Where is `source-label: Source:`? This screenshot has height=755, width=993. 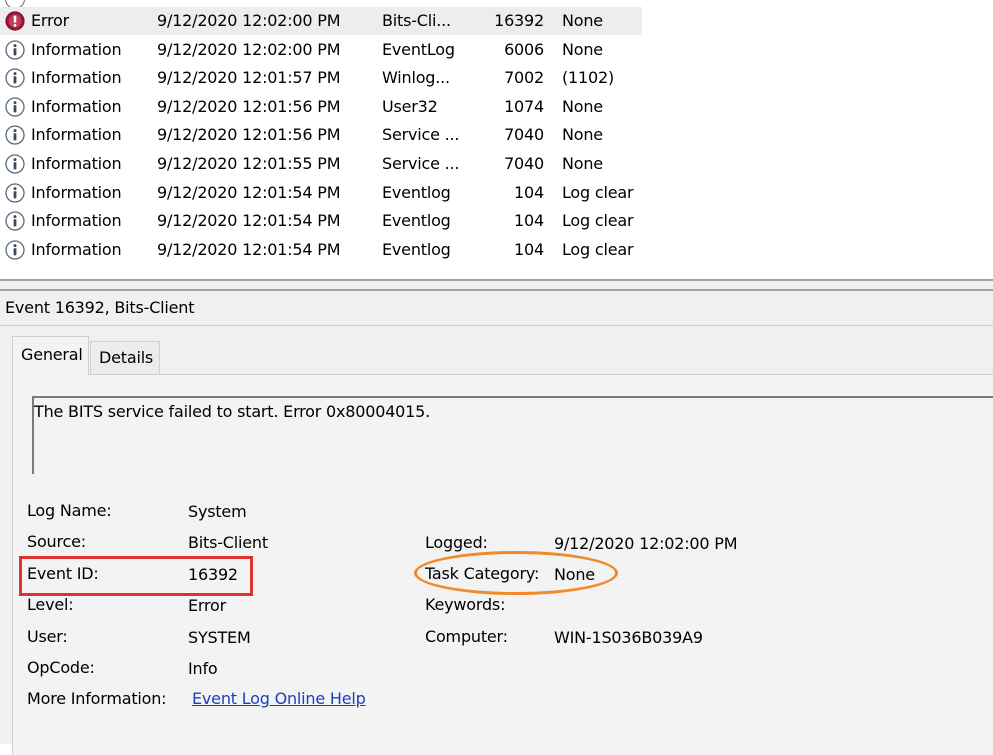
source-label: Source: is located at coordinates (56, 541).